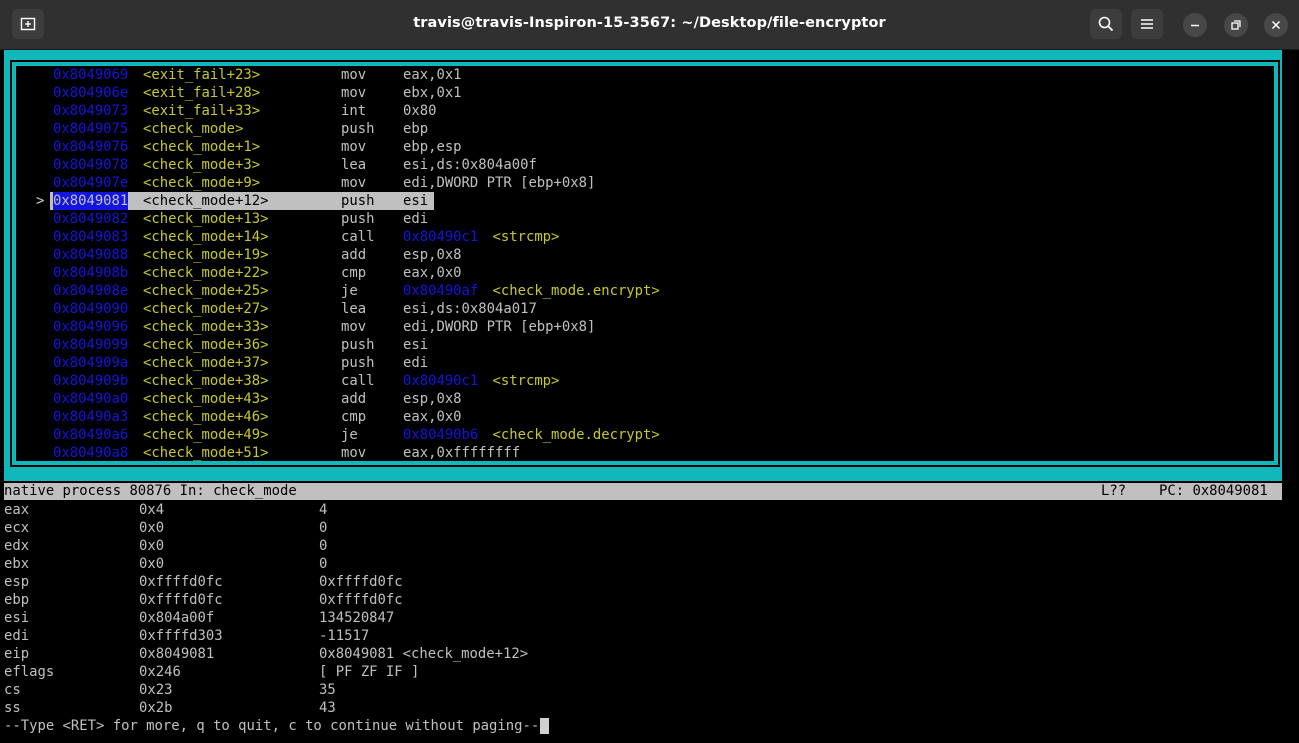 The width and height of the screenshot is (1299, 743). Describe the element at coordinates (17, 654) in the screenshot. I see `register-name: eip` at that location.